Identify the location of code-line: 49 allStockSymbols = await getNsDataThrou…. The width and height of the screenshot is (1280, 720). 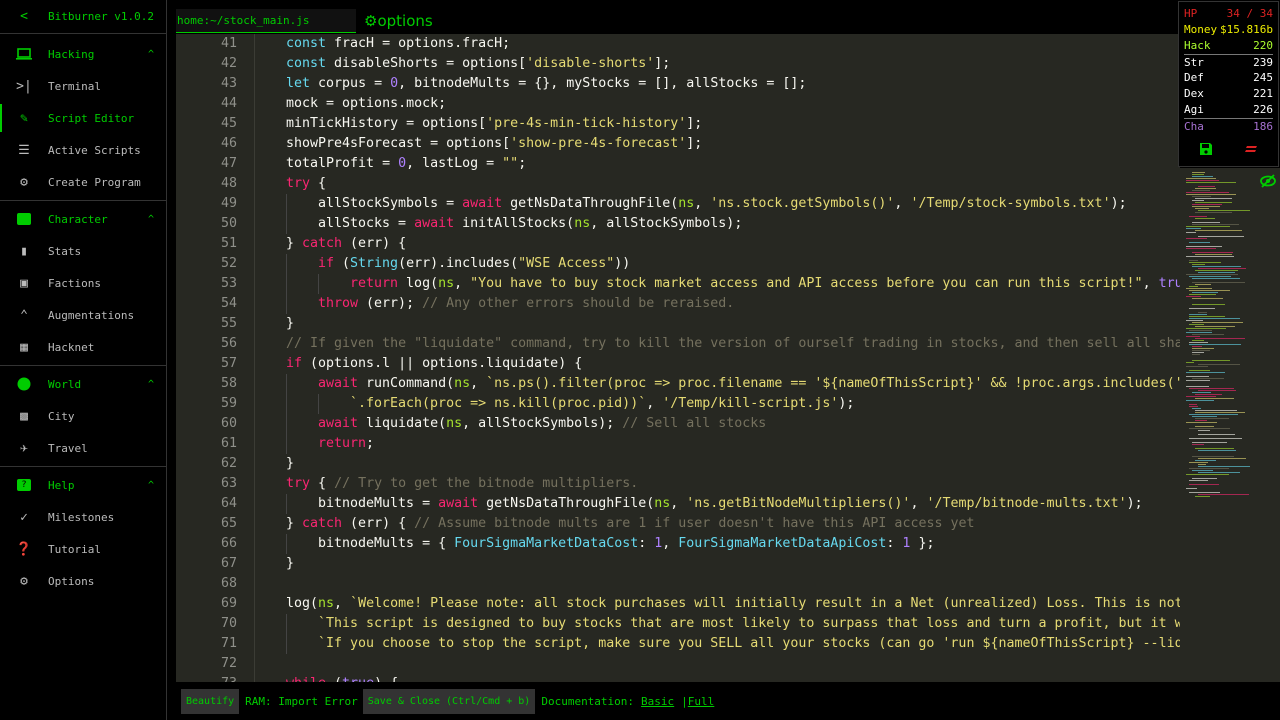
(678, 204).